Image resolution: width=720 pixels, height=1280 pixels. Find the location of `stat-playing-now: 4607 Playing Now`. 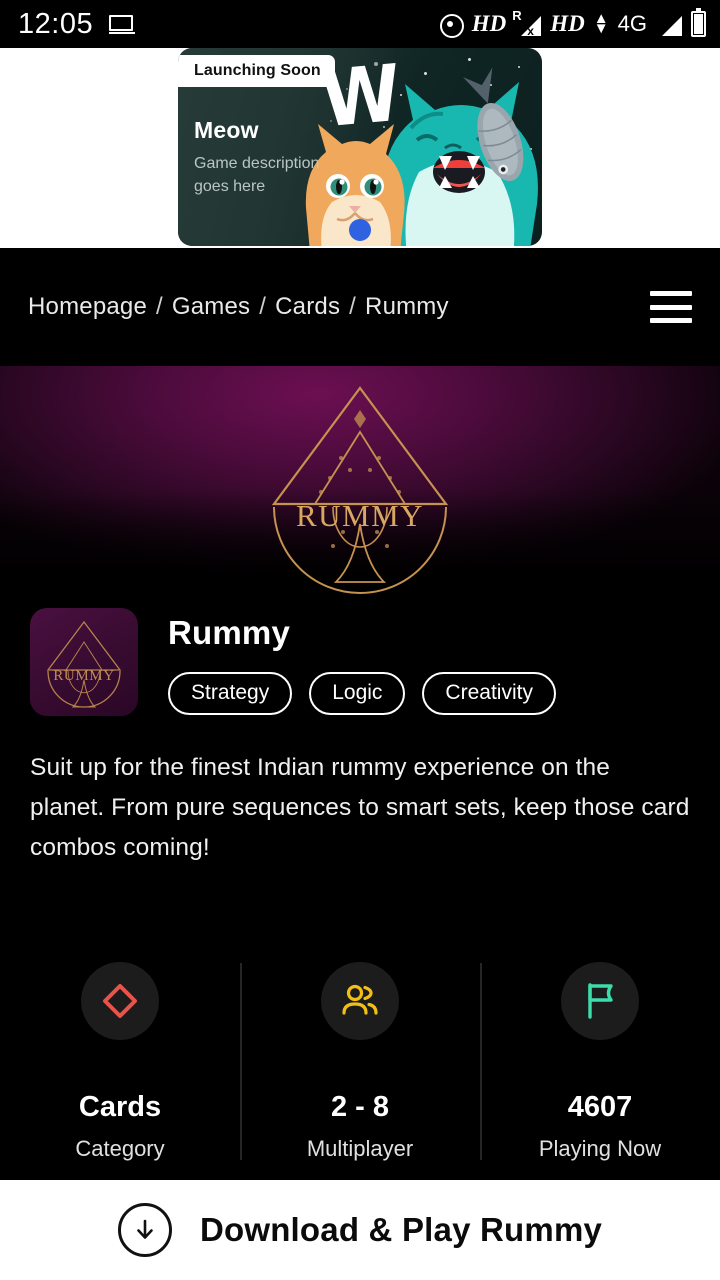

stat-playing-now: 4607 Playing Now is located at coordinates (600, 1062).